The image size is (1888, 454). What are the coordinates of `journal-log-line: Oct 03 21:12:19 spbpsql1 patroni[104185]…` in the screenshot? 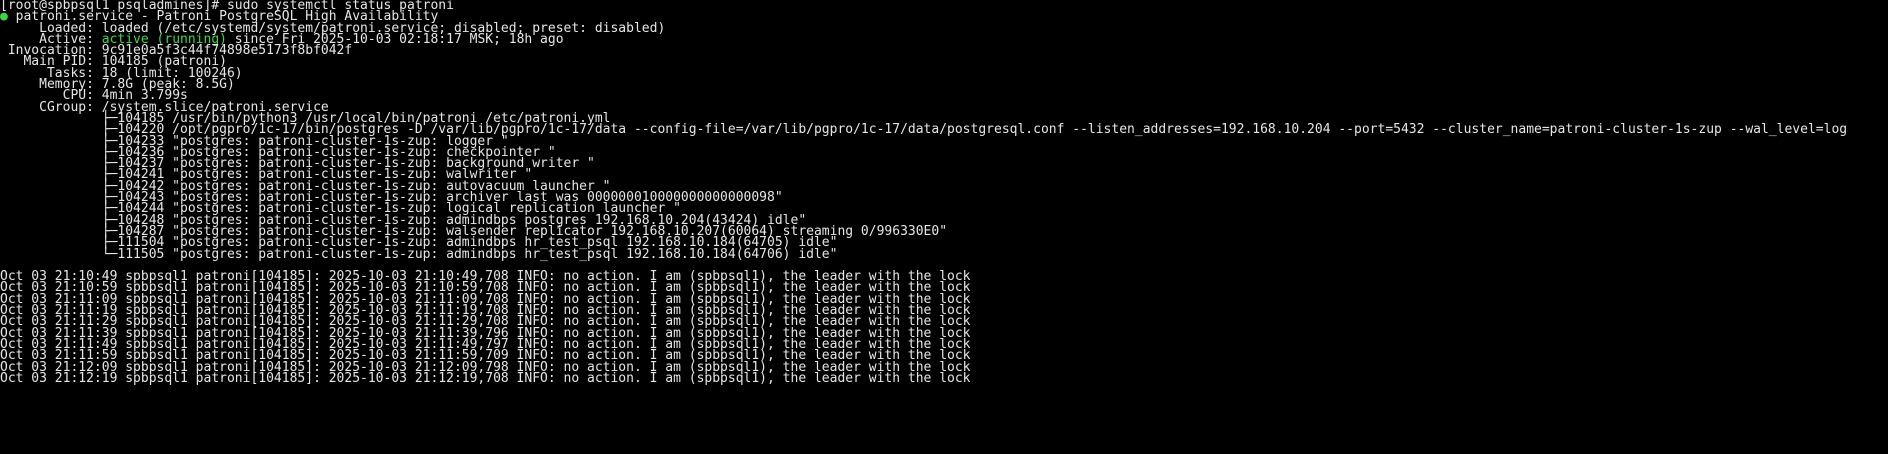 It's located at (485, 378).